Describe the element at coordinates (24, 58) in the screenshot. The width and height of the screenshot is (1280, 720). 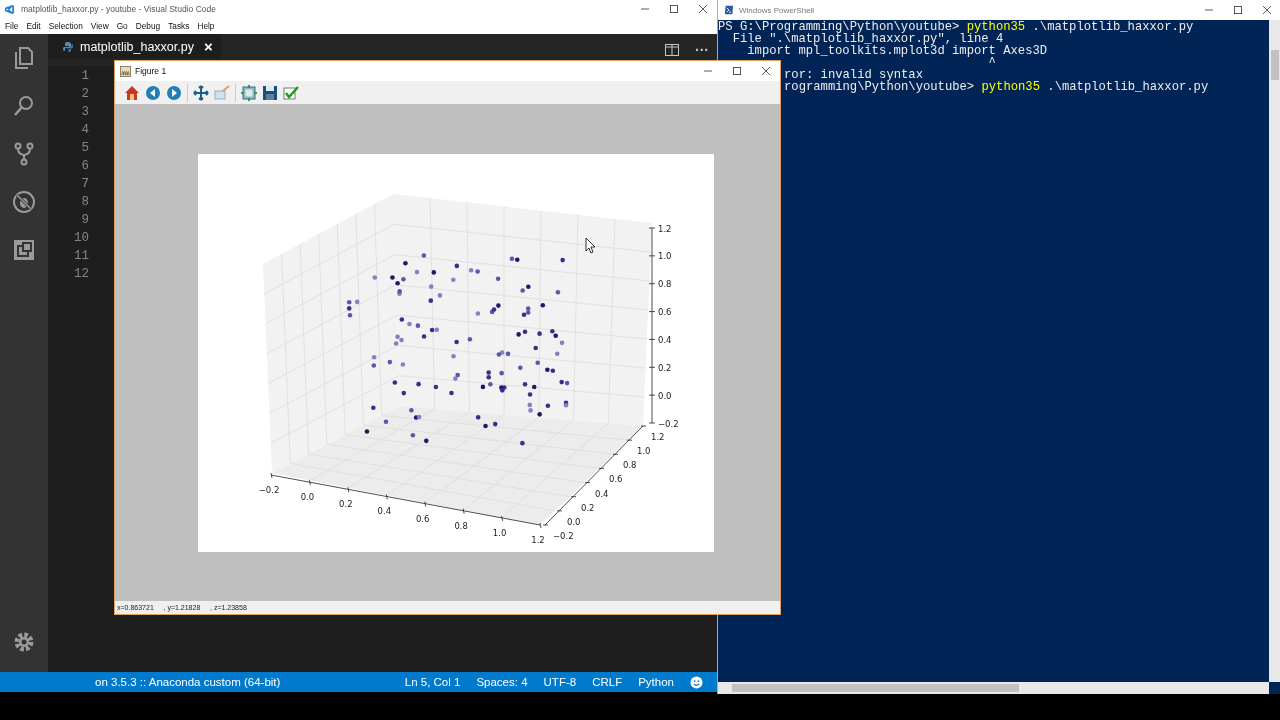
I see `files-icon` at that location.